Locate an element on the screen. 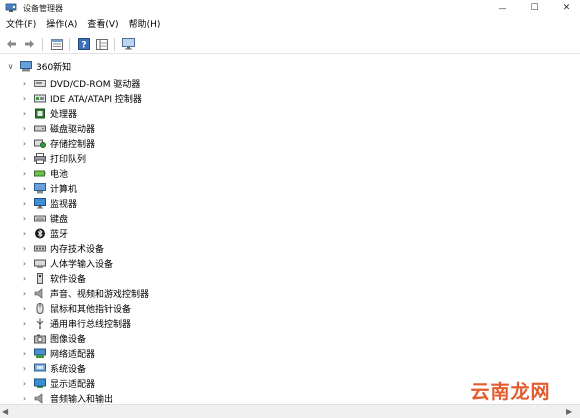 The image size is (580, 418). close-button: ✕ is located at coordinates (566, 8).